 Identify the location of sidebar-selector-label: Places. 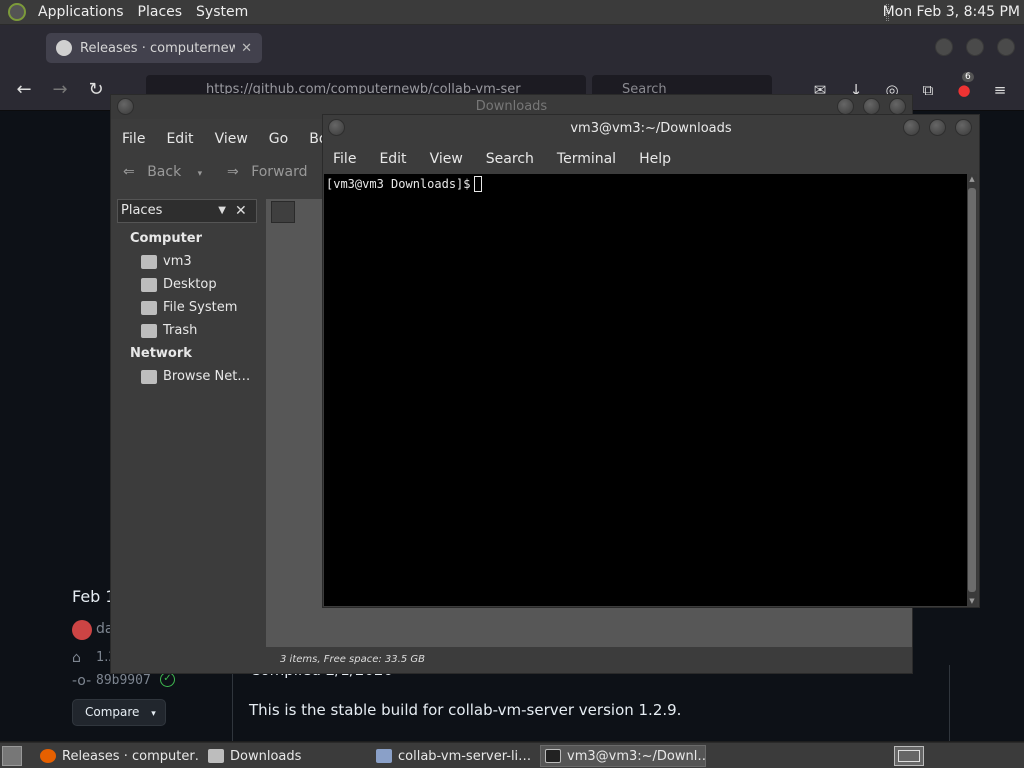
(142, 210).